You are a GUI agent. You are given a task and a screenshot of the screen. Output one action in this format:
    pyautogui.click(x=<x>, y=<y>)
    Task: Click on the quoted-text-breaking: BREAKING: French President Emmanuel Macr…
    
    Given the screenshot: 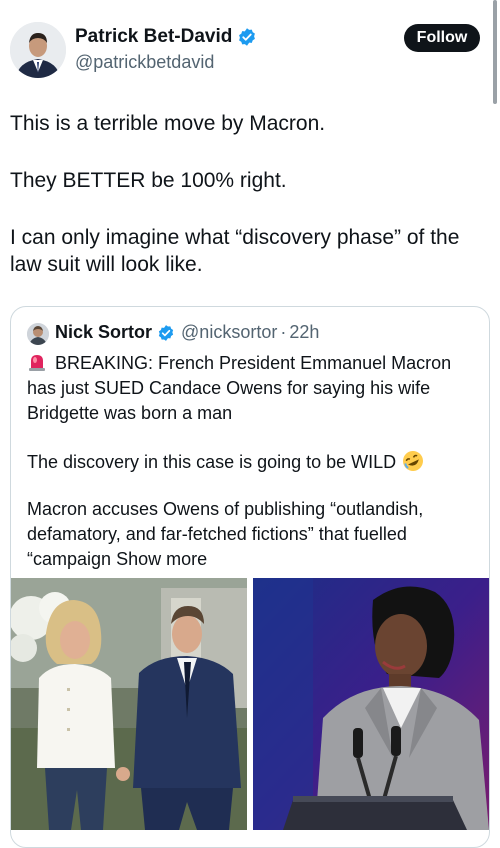 What is the action you would take?
    pyautogui.click(x=253, y=363)
    